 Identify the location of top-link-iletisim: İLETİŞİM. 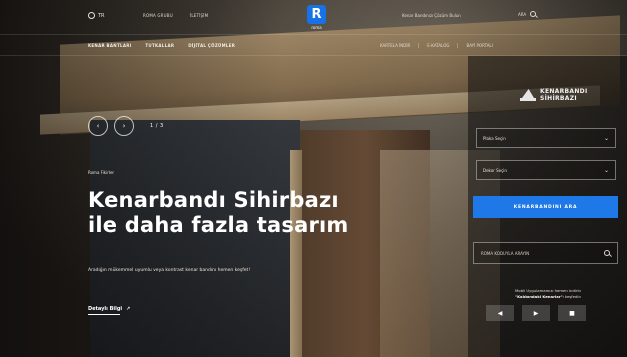
(199, 15).